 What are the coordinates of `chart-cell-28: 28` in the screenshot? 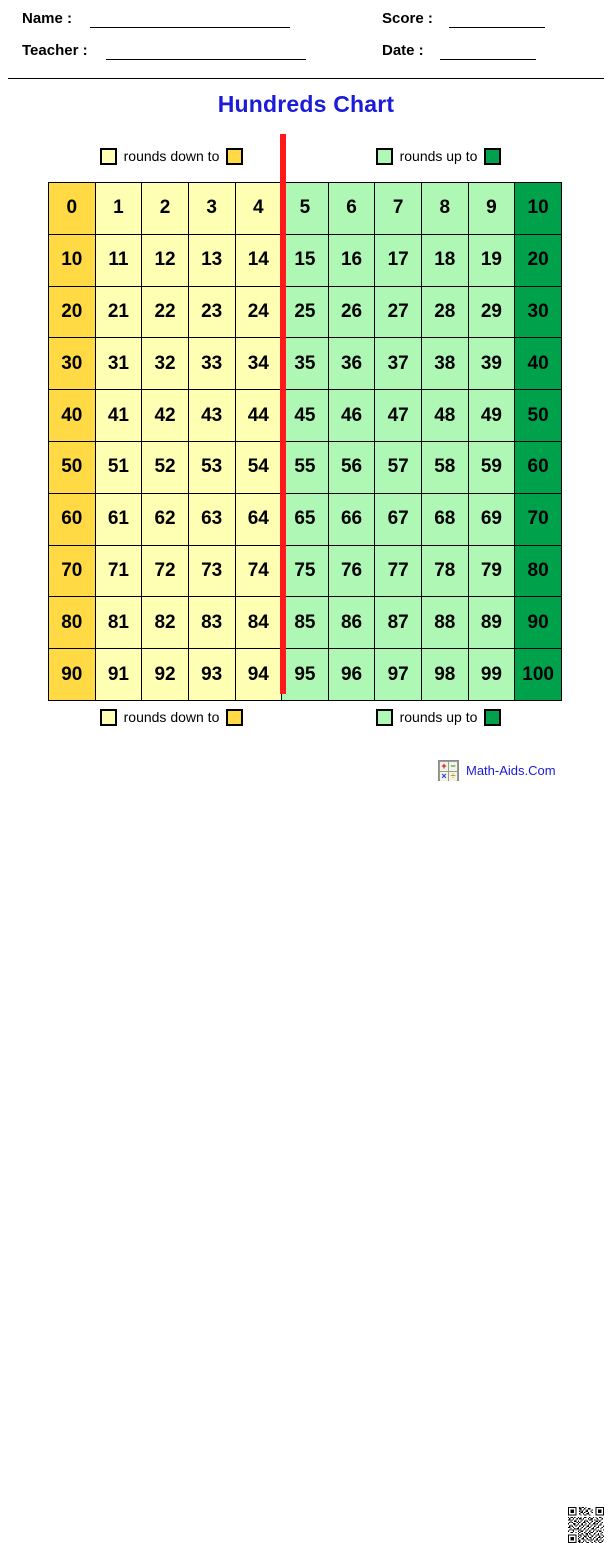 It's located at (445, 312).